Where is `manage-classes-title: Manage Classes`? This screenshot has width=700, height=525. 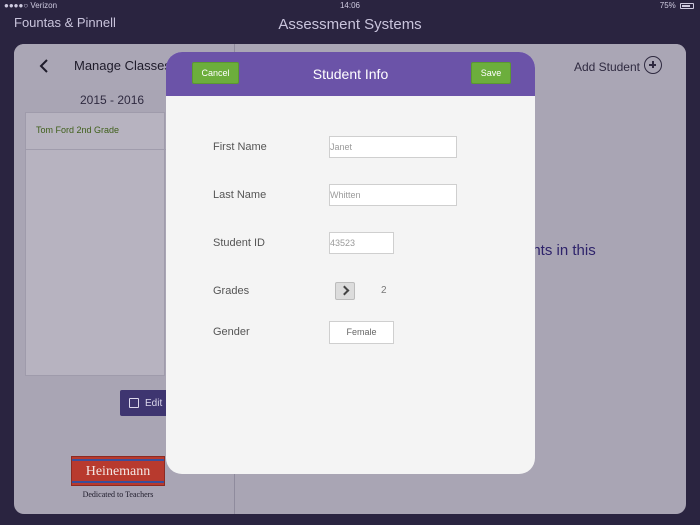
manage-classes-title: Manage Classes is located at coordinates (122, 65).